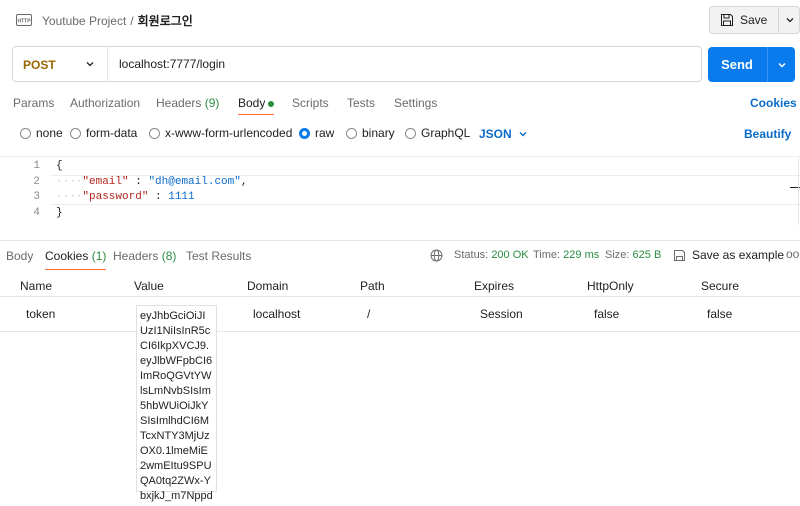 Image resolution: width=800 pixels, height=506 pixels. Describe the element at coordinates (59, 213) in the screenshot. I see `code-line-4: }` at that location.